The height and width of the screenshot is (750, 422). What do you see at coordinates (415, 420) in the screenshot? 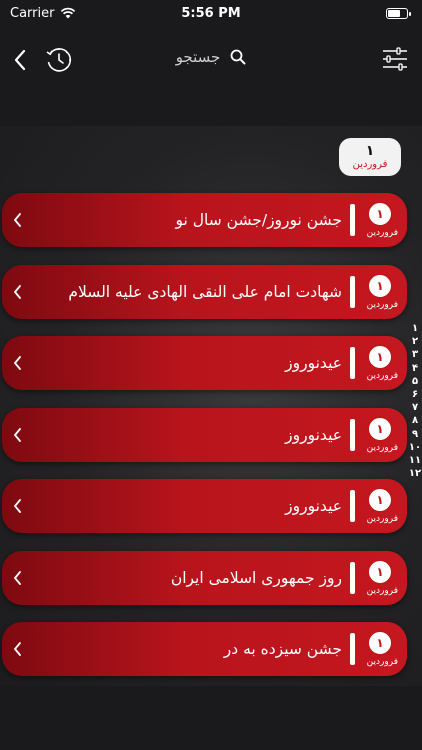
I see `month-index-item: ۸` at bounding box center [415, 420].